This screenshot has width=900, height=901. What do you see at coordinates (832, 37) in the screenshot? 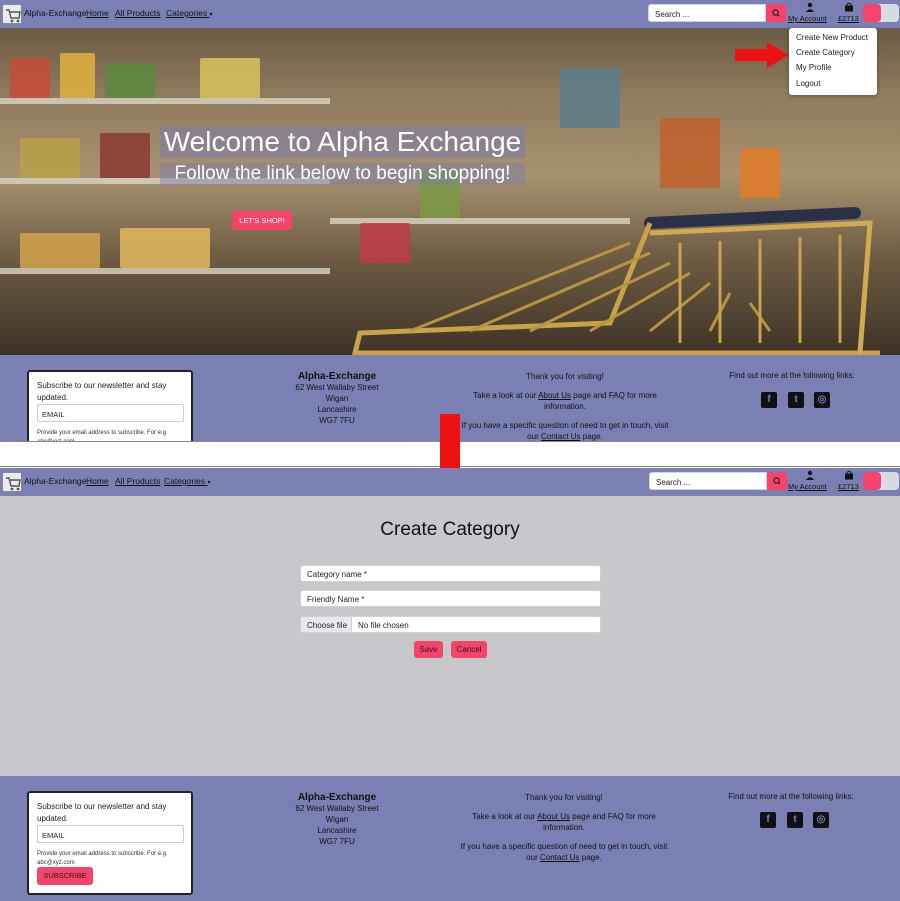
I see `menu-item-create-new-product: Create New Product` at bounding box center [832, 37].